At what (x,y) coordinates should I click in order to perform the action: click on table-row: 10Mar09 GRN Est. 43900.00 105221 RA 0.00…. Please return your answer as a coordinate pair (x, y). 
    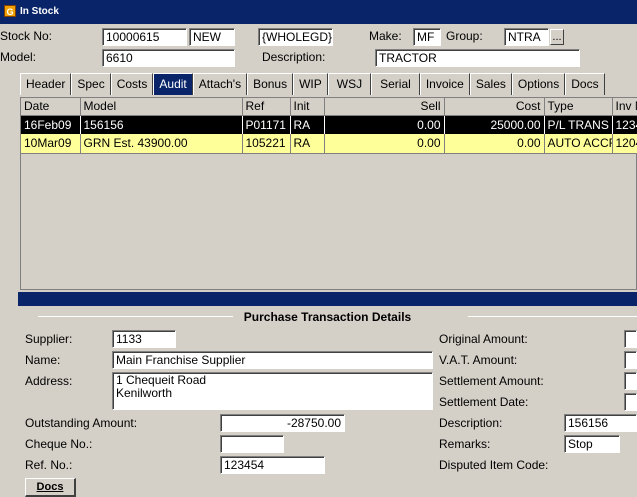
    Looking at the image, I should click on (329, 144).